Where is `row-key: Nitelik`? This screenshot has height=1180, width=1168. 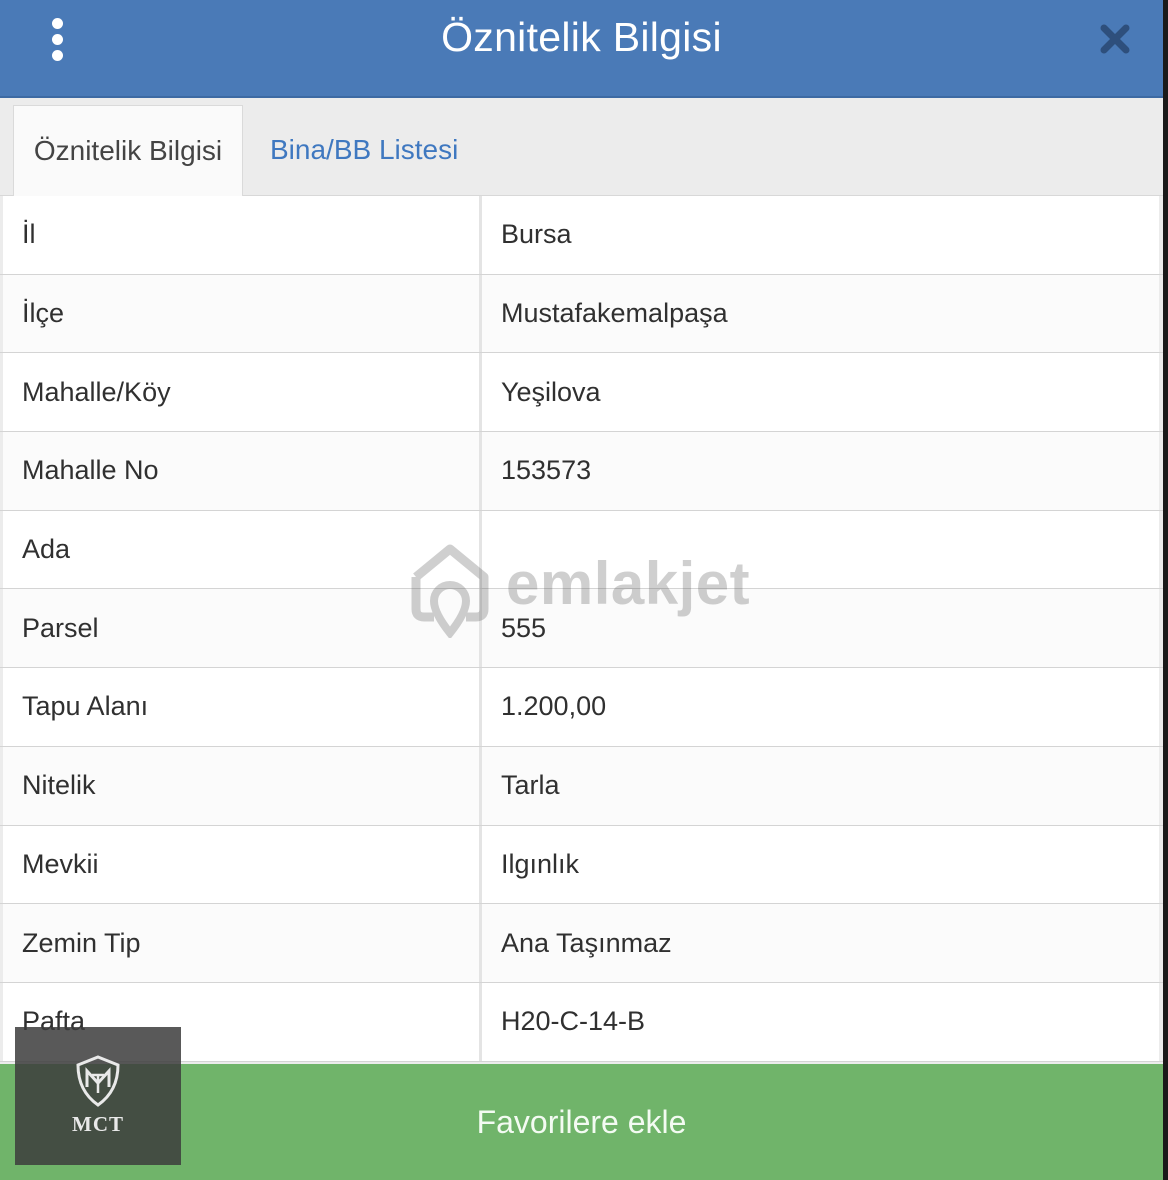
row-key: Nitelik is located at coordinates (241, 785).